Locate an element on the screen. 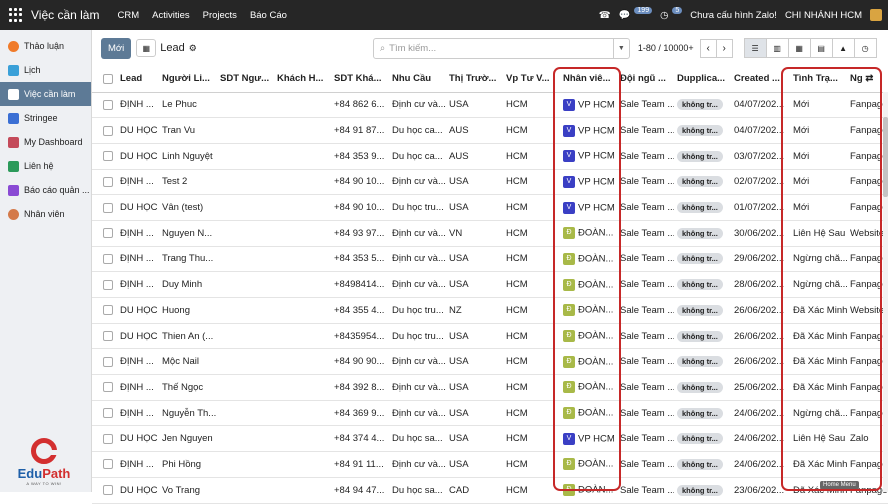 This screenshot has height=504, width=888. calendar-view-icon: ▦ is located at coordinates (799, 48).